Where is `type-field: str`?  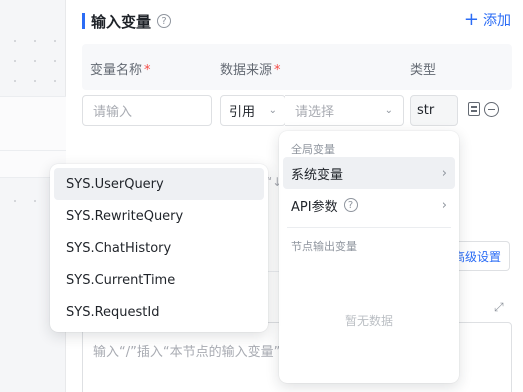 type-field: str is located at coordinates (434, 110).